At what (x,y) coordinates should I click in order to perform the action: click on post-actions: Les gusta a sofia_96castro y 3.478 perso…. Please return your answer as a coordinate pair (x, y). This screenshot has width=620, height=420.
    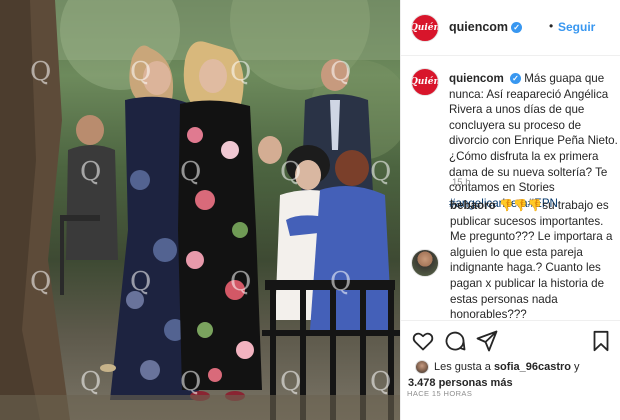
    Looking at the image, I should click on (510, 370).